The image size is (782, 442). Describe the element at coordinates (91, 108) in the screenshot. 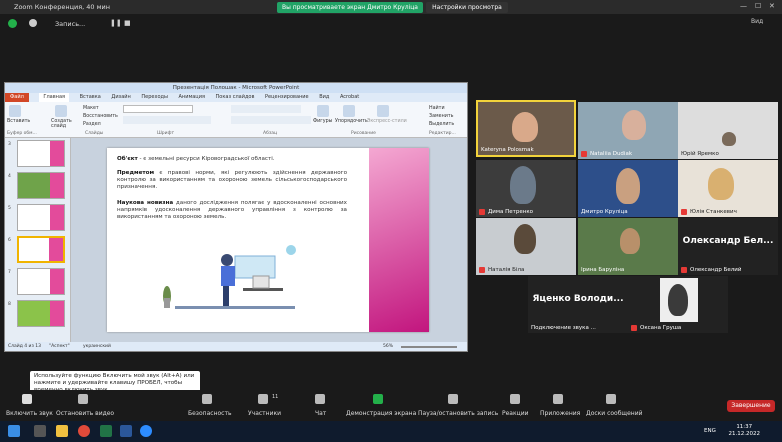

I see `layout-button: Макет` at that location.